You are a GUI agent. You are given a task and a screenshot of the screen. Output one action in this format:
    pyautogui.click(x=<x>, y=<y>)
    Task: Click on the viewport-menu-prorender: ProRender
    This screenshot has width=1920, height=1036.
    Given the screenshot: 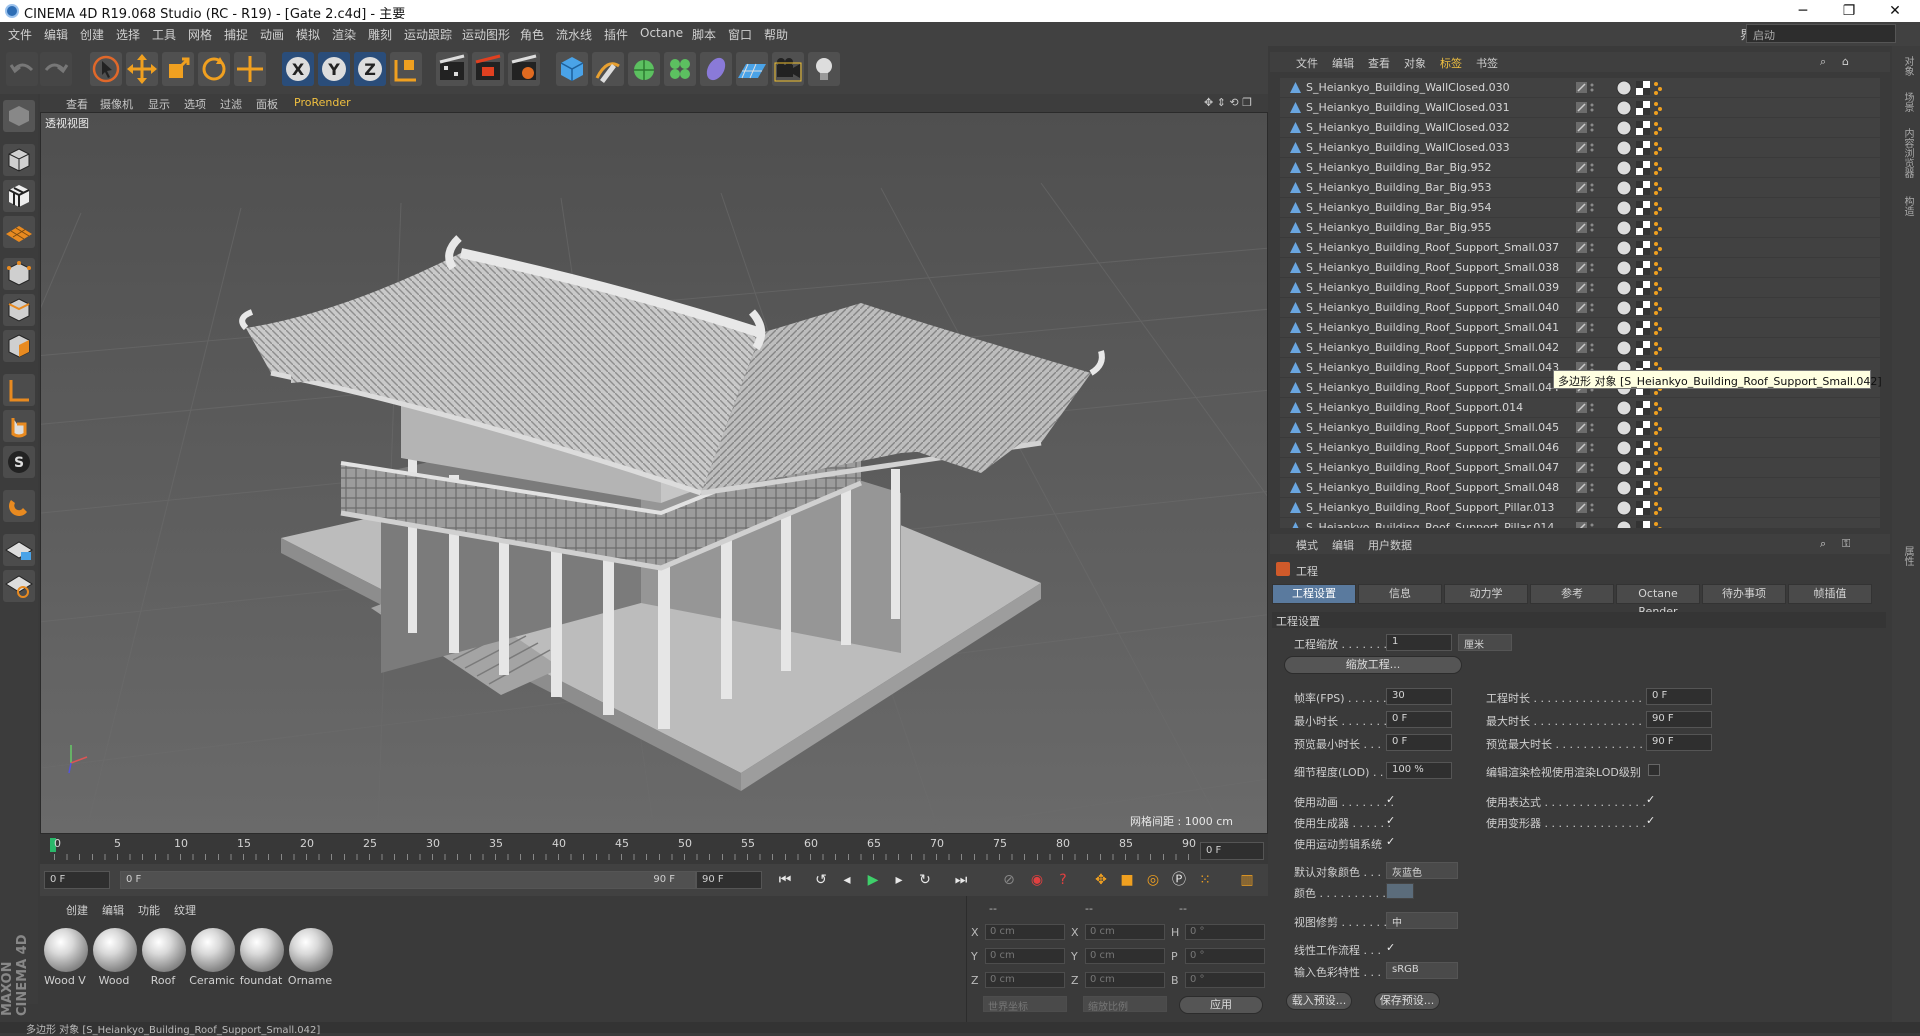 What is the action you would take?
    pyautogui.click(x=322, y=102)
    